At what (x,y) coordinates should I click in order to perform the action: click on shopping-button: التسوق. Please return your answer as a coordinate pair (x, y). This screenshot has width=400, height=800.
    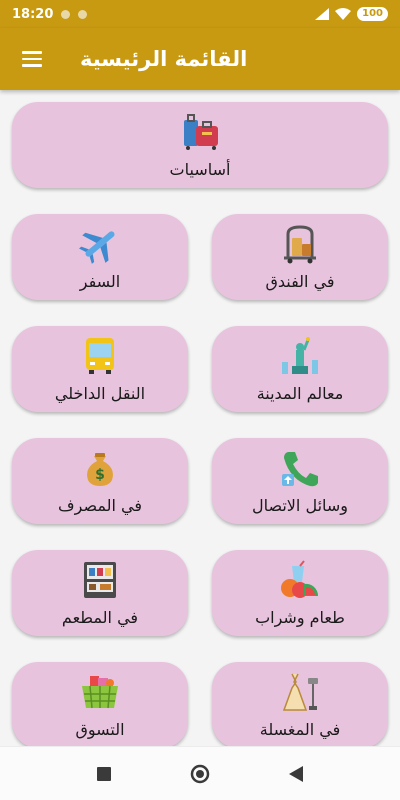
    Looking at the image, I should click on (100, 705).